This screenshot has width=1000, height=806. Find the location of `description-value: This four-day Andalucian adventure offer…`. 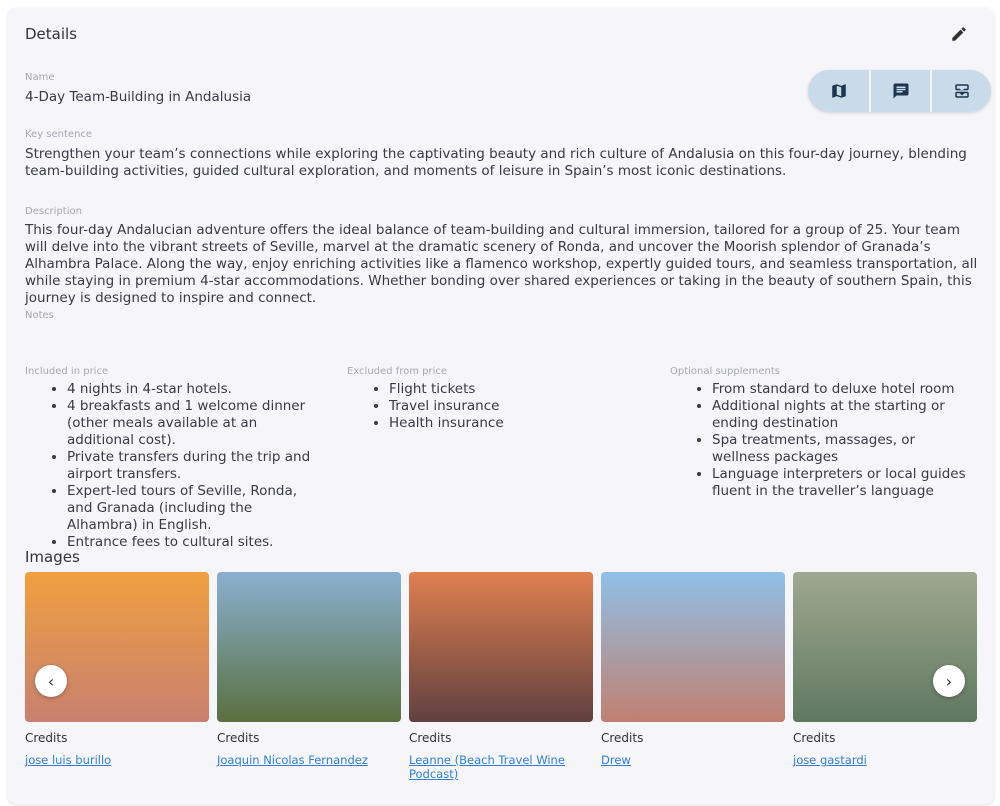

description-value: This four-day Andalucian adventure offer… is located at coordinates (501, 264).